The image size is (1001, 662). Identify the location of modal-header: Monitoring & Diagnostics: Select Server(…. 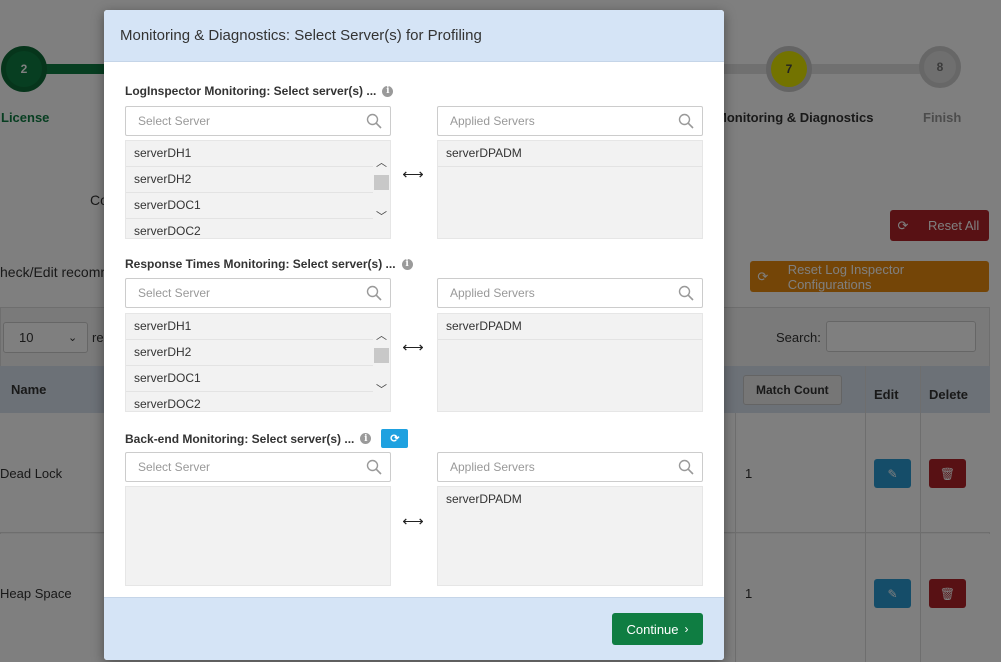
(414, 36).